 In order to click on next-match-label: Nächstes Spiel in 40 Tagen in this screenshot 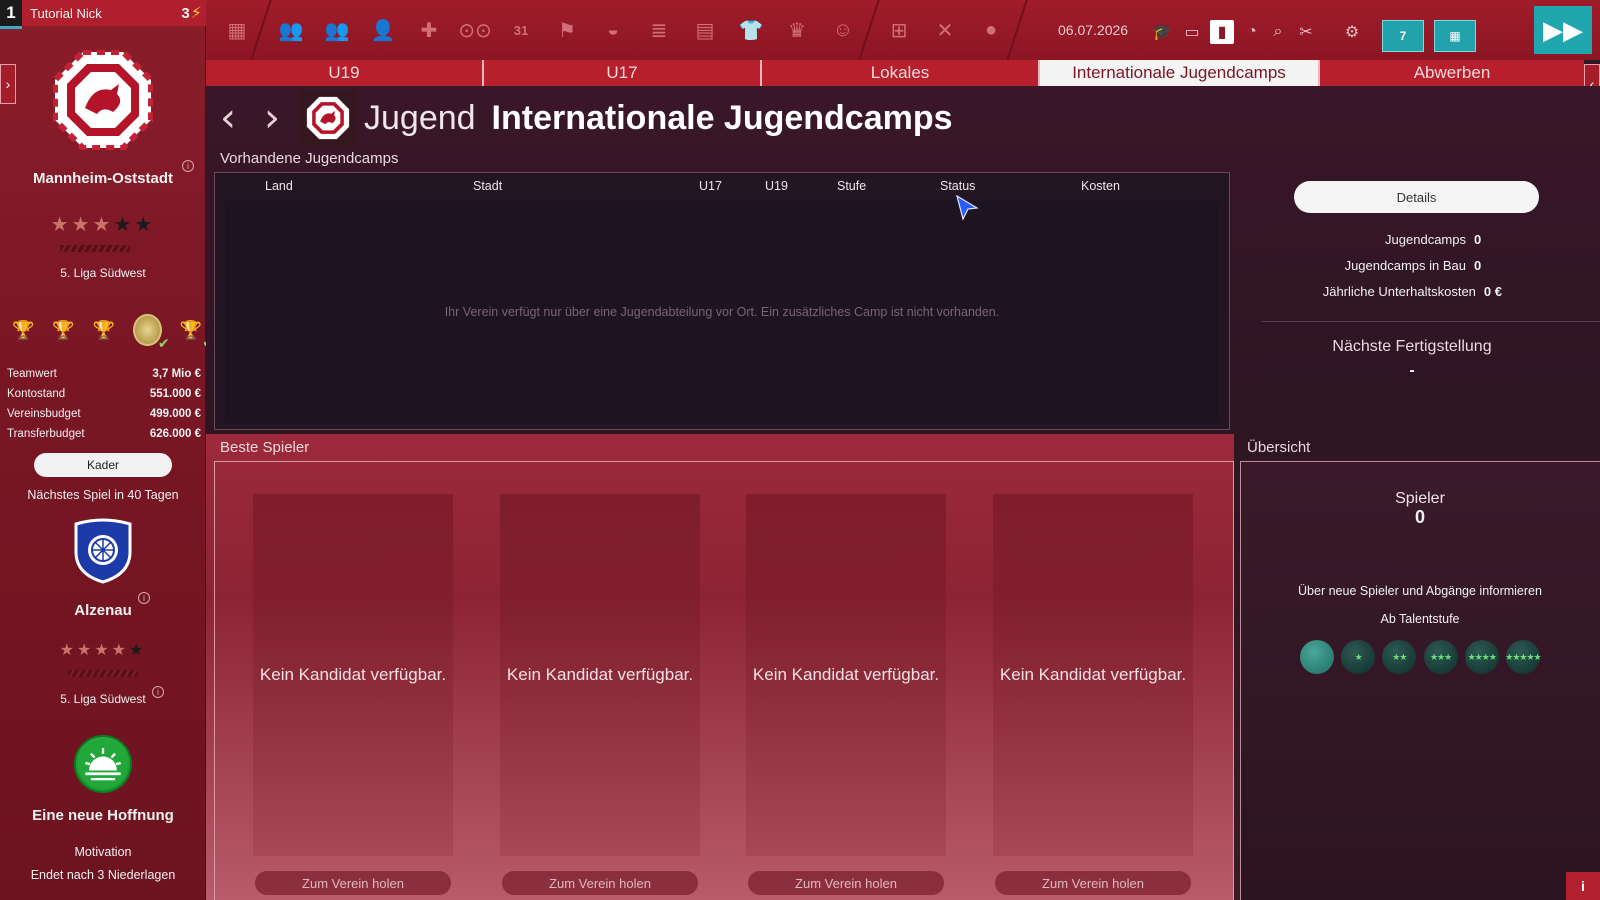, I will do `click(103, 495)`.